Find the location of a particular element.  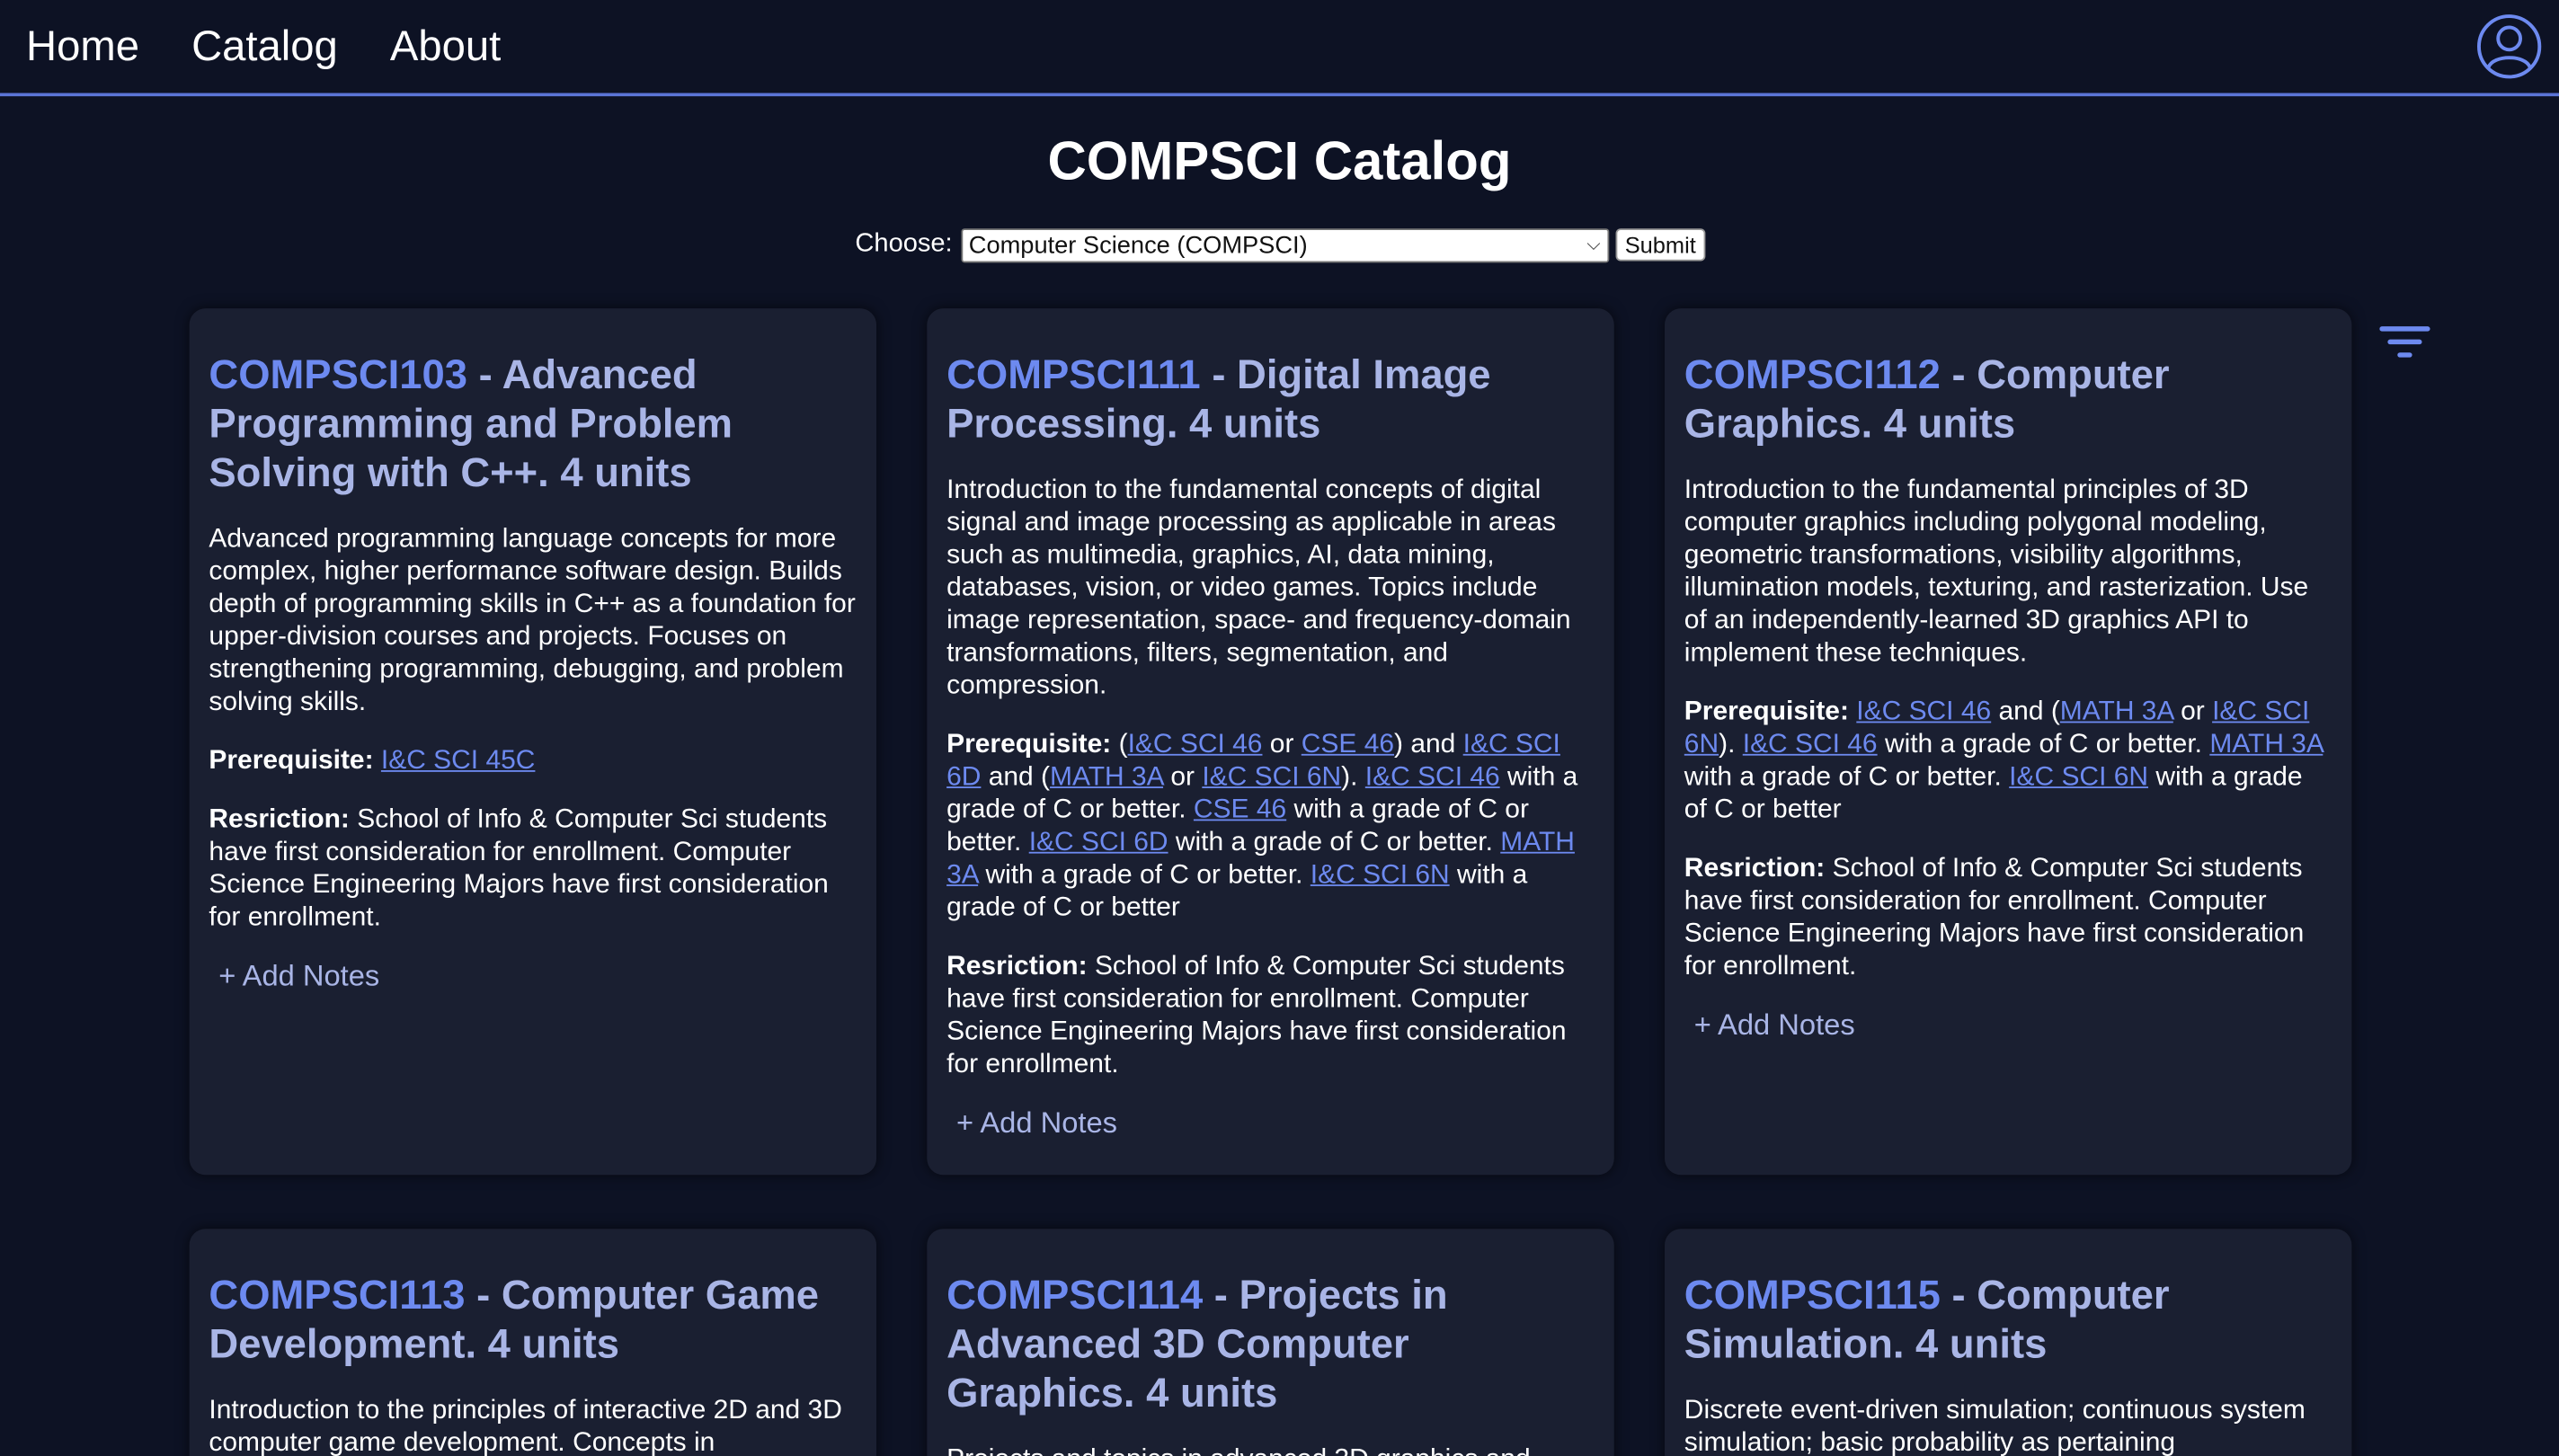

course-code: COMPSCI113 is located at coordinates (337, 1296).